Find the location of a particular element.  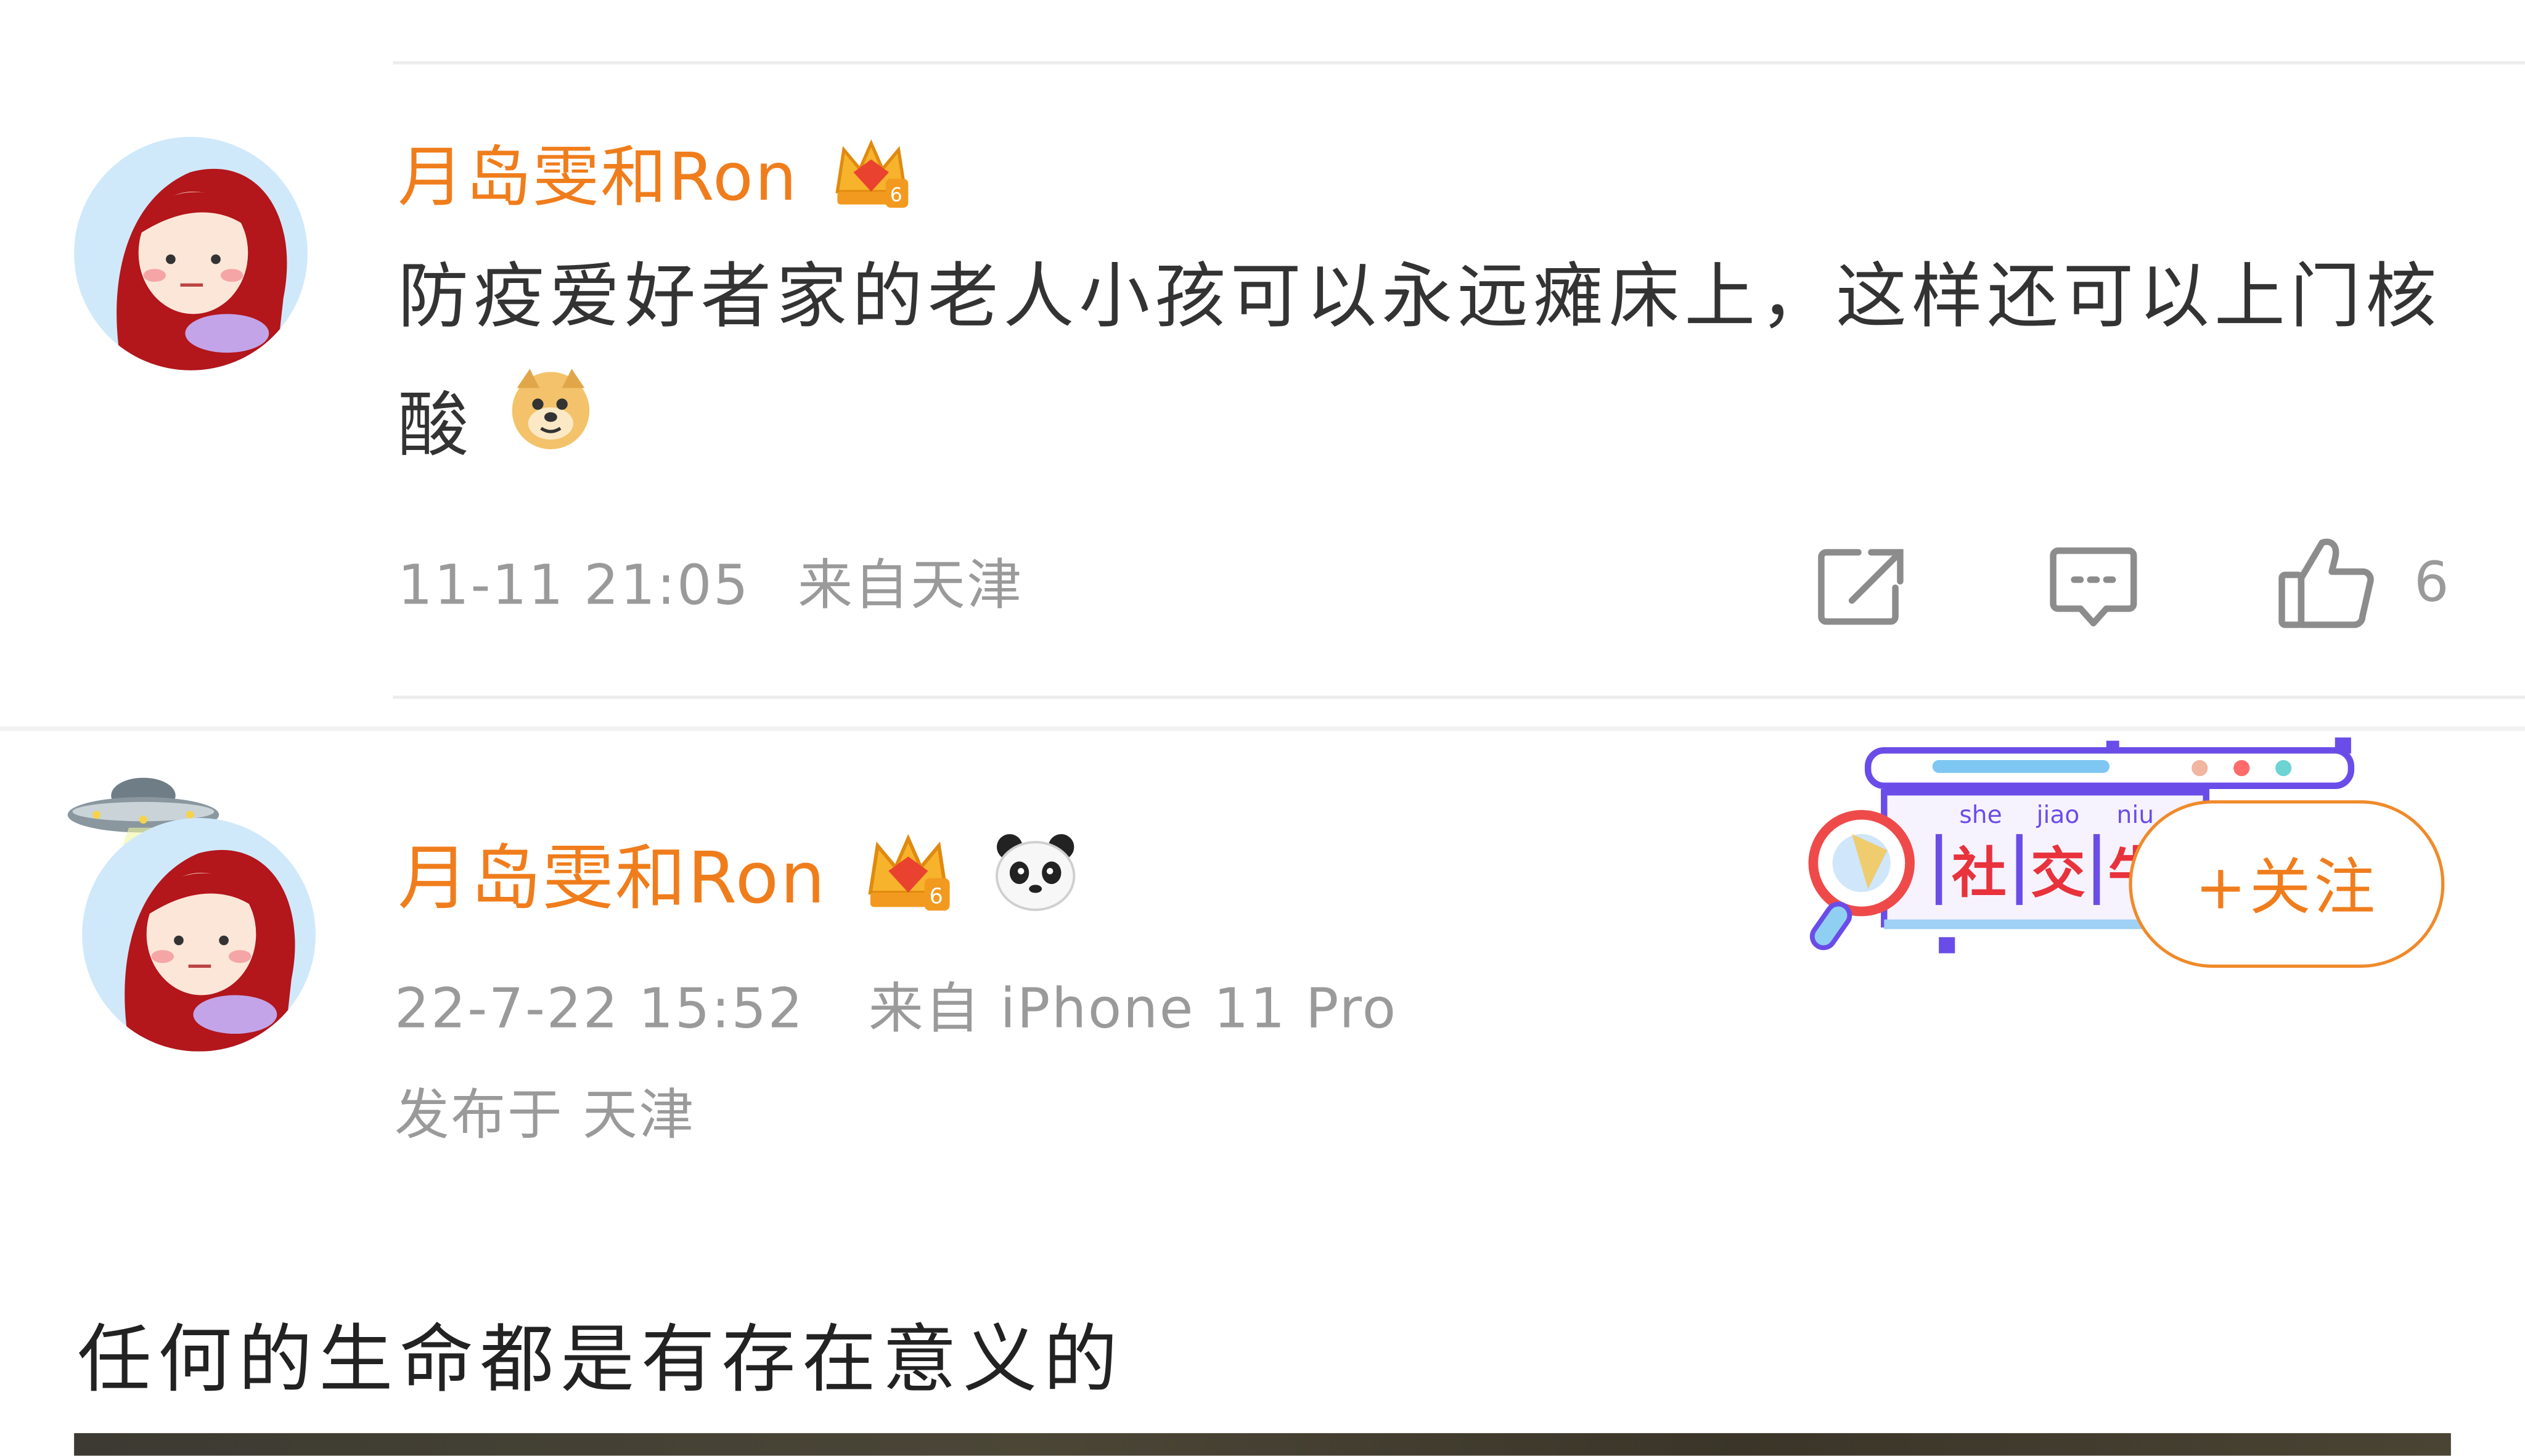

post-device: 来自 iPhone 11 Pro is located at coordinates (1133, 1010).